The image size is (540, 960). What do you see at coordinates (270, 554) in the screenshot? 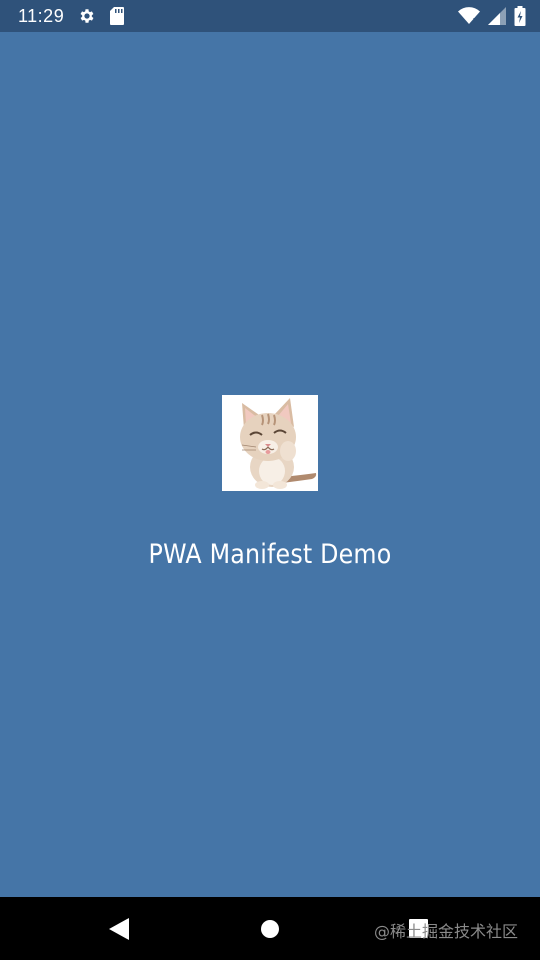
I see `app-name: PWA Manifest Demo` at bounding box center [270, 554].